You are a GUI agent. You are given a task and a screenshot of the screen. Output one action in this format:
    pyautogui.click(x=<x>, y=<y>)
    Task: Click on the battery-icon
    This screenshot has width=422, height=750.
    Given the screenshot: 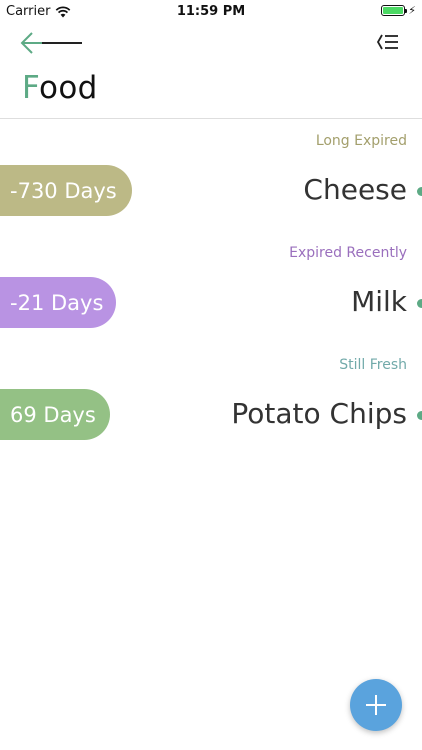 What is the action you would take?
    pyautogui.click(x=394, y=10)
    